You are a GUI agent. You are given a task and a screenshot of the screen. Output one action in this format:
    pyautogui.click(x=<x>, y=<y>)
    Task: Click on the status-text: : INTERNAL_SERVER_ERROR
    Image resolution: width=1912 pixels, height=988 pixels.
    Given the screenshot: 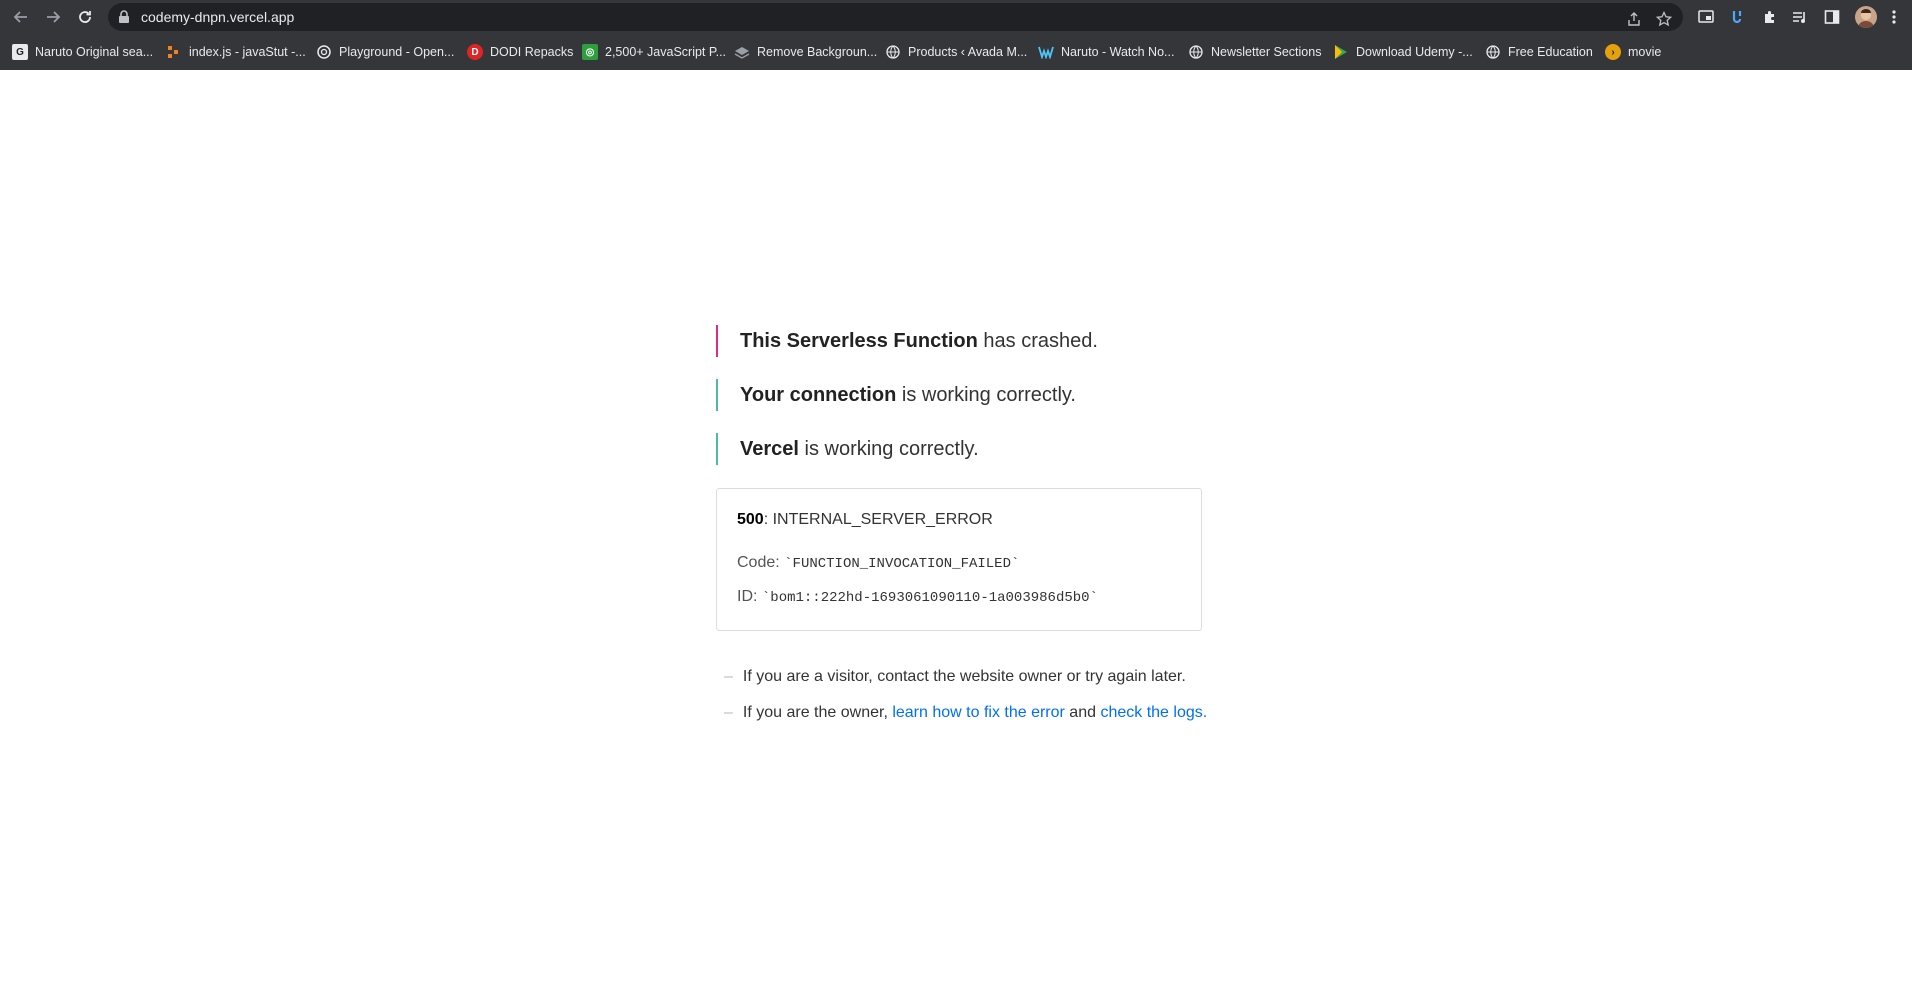 What is the action you would take?
    pyautogui.click(x=878, y=519)
    